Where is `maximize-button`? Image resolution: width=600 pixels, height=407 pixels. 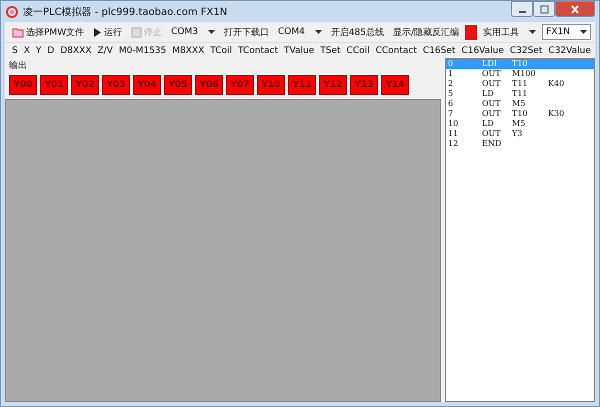 maximize-button is located at coordinates (544, 9).